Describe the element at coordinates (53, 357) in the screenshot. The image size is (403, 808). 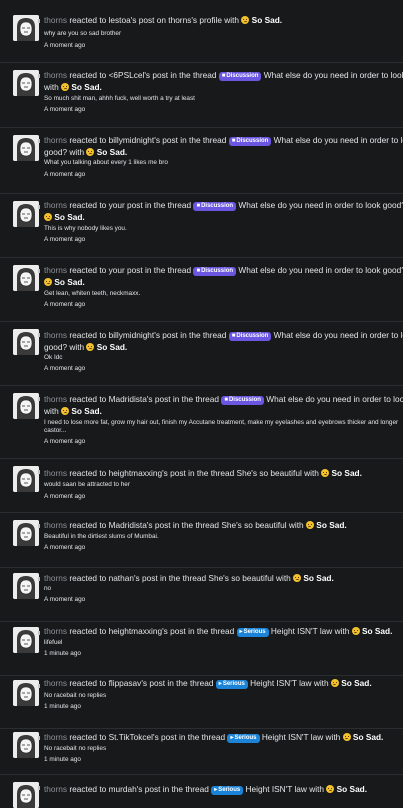
I see `post-snippet: Ok Idc` at that location.